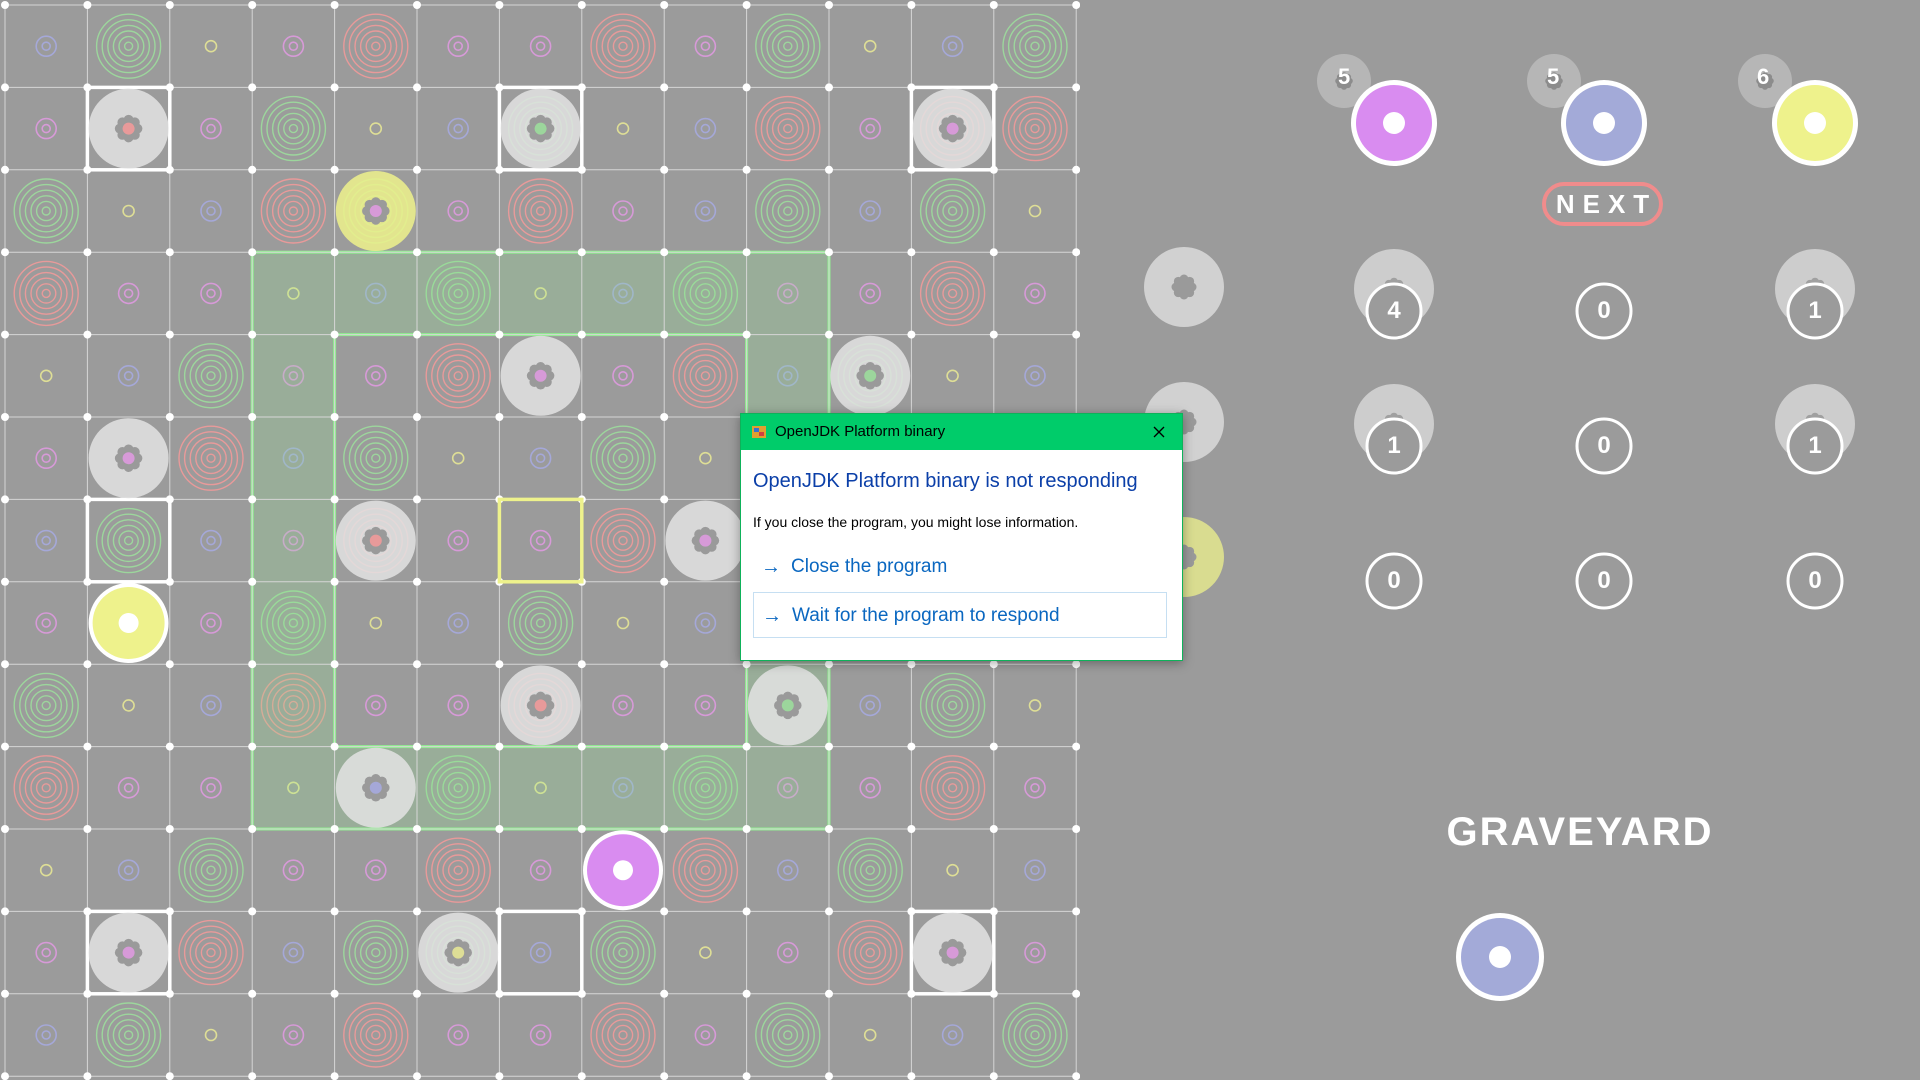 This screenshot has width=1920, height=1080. Describe the element at coordinates (128, 623) in the screenshot. I see `player-piece` at that location.